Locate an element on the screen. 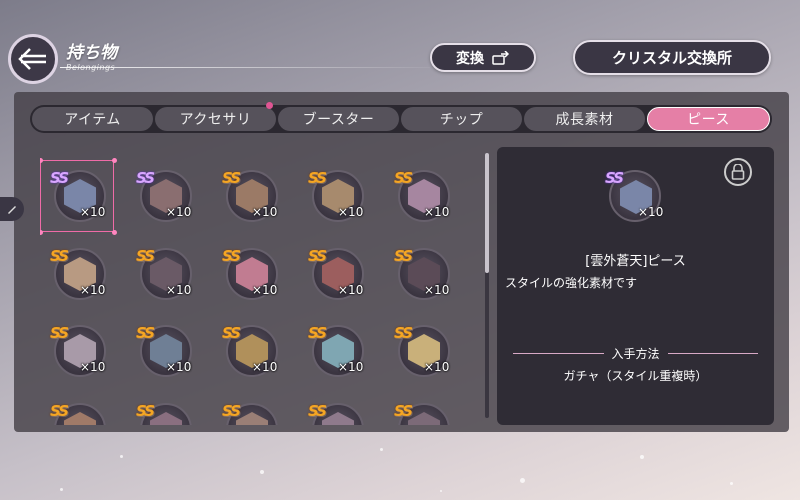 This screenshot has height=500, width=800. selection-frame is located at coordinates (78, 196).